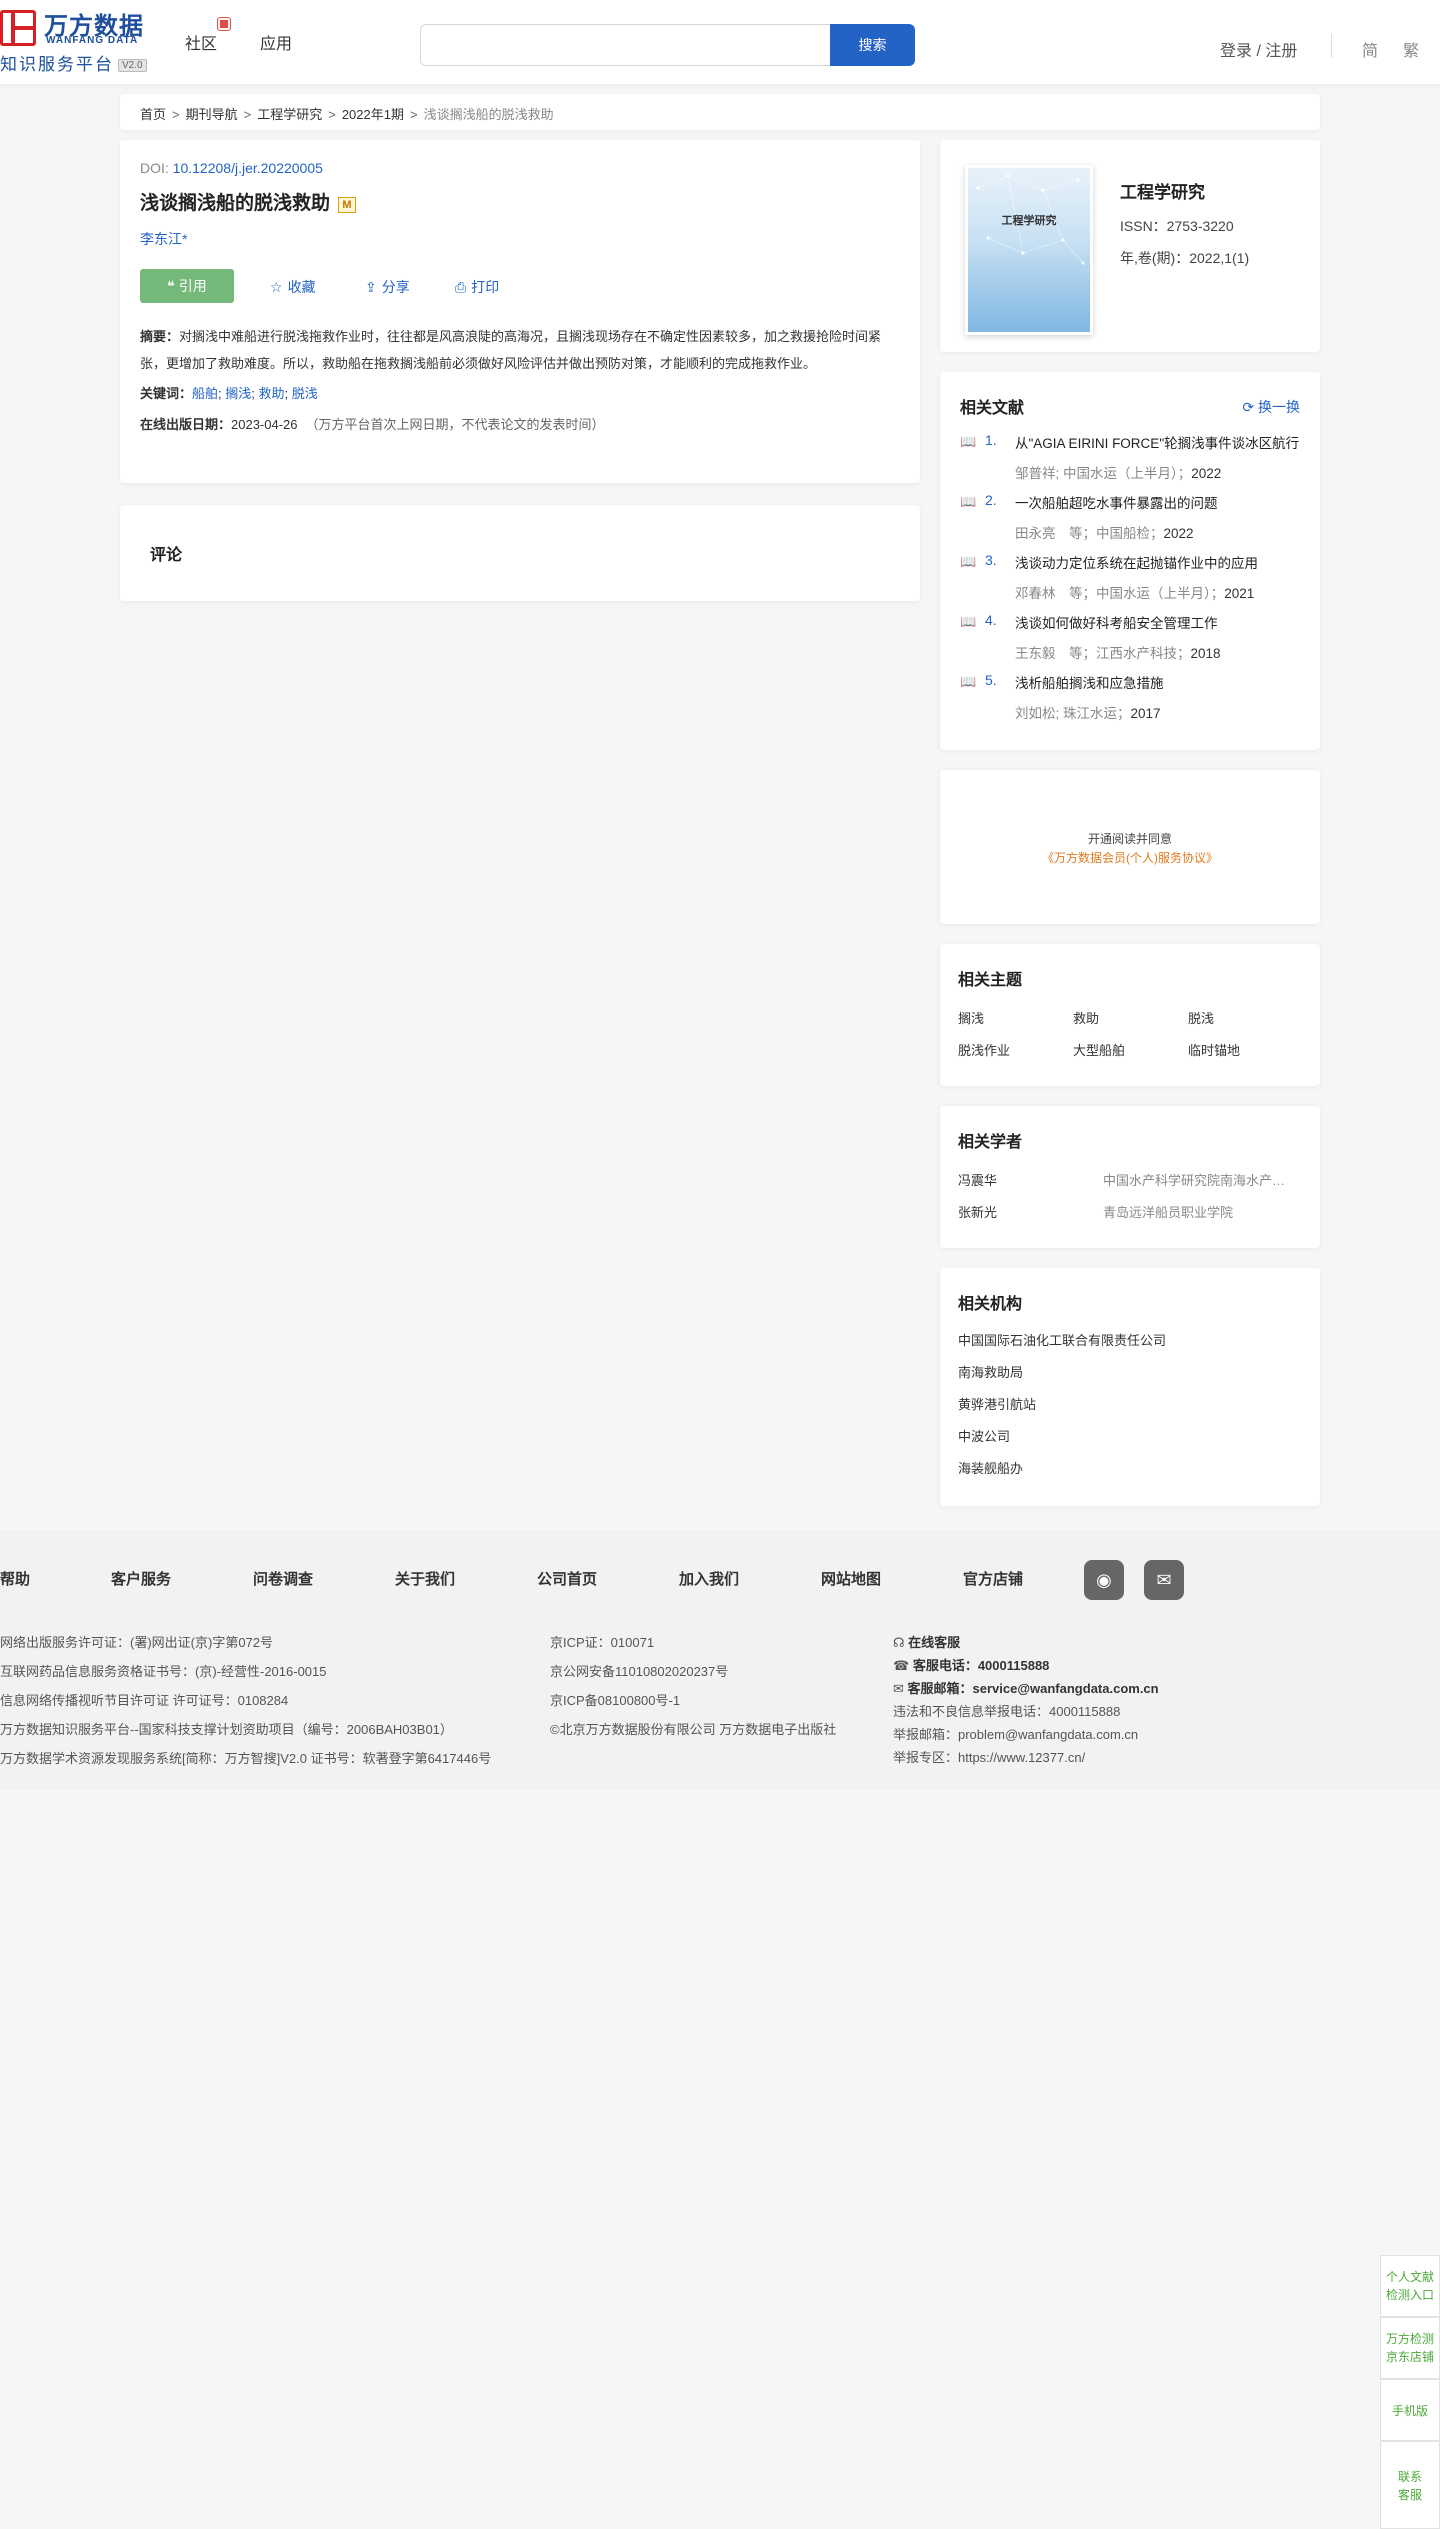  I want to click on footer-link-join: 加入我们, so click(709, 1578).